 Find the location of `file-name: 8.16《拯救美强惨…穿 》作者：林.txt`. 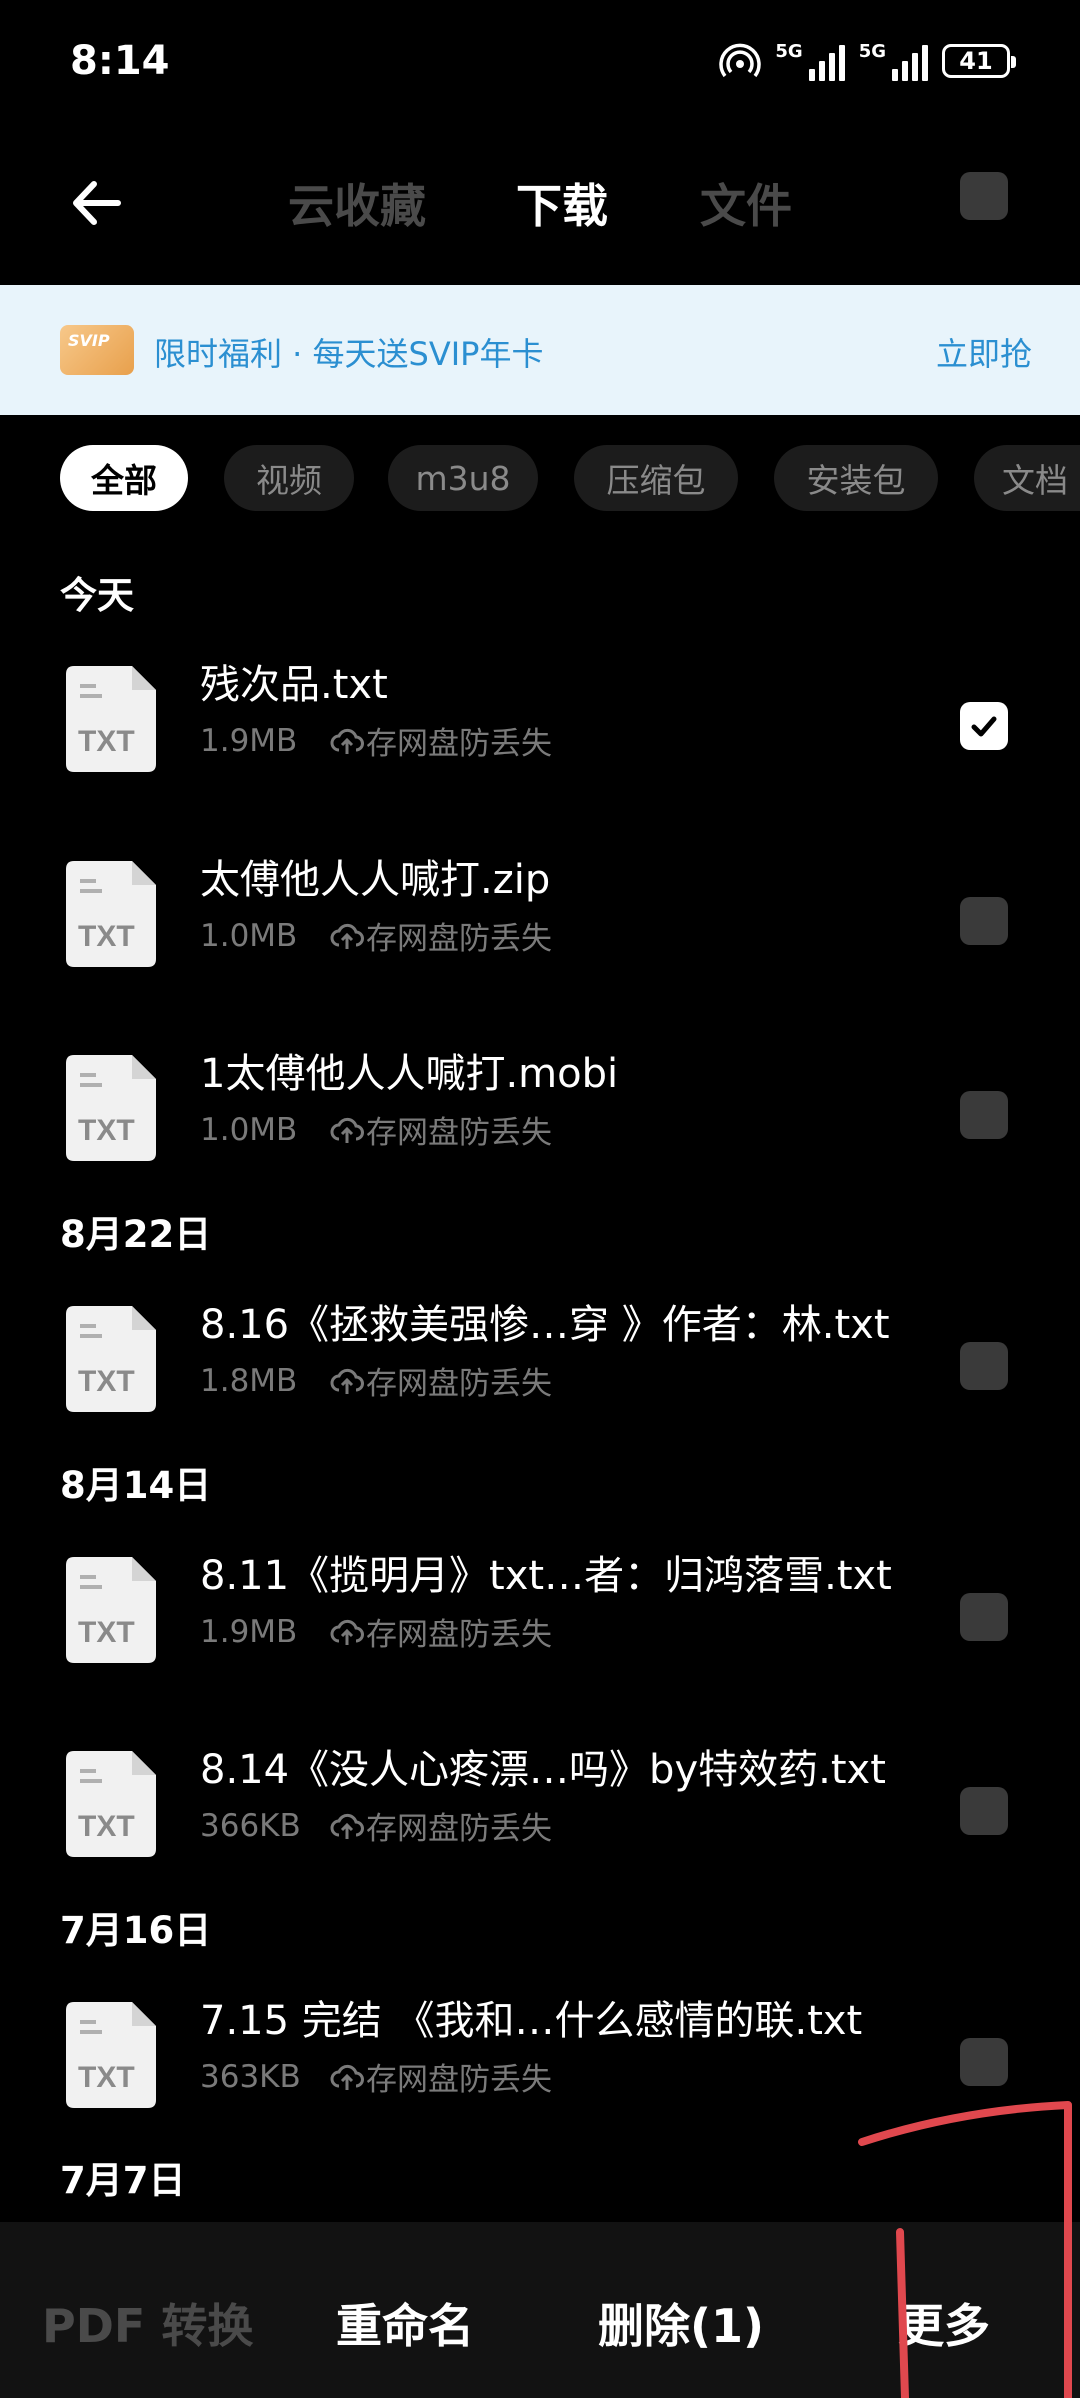

file-name: 8.16《拯救美强惨…穿 》作者：林.txt is located at coordinates (545, 1325).